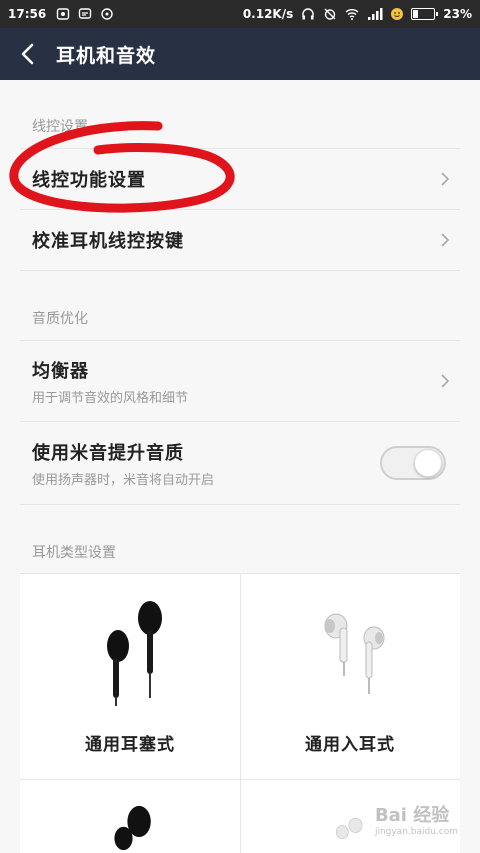 The height and width of the screenshot is (853, 480). What do you see at coordinates (60, 319) in the screenshot?
I see `section-header-sound-quality: 音质优化` at bounding box center [60, 319].